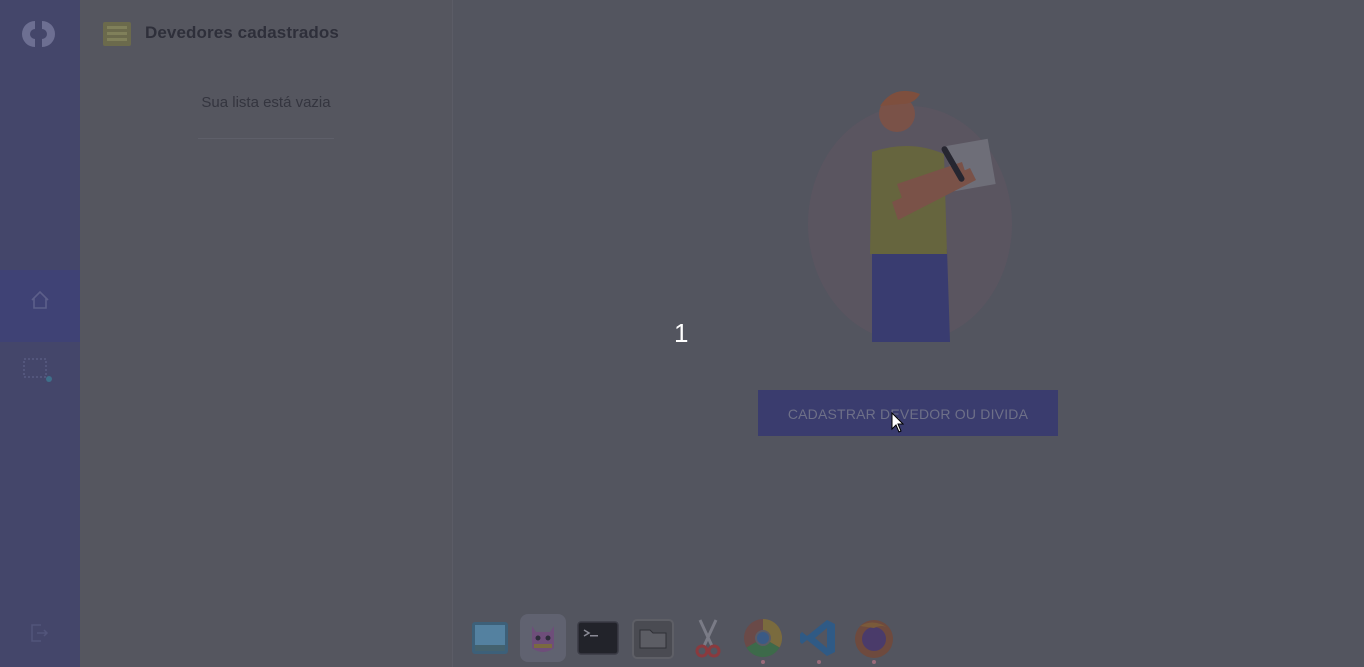 Image resolution: width=1364 pixels, height=667 pixels. I want to click on terminal-icon, so click(598, 638).